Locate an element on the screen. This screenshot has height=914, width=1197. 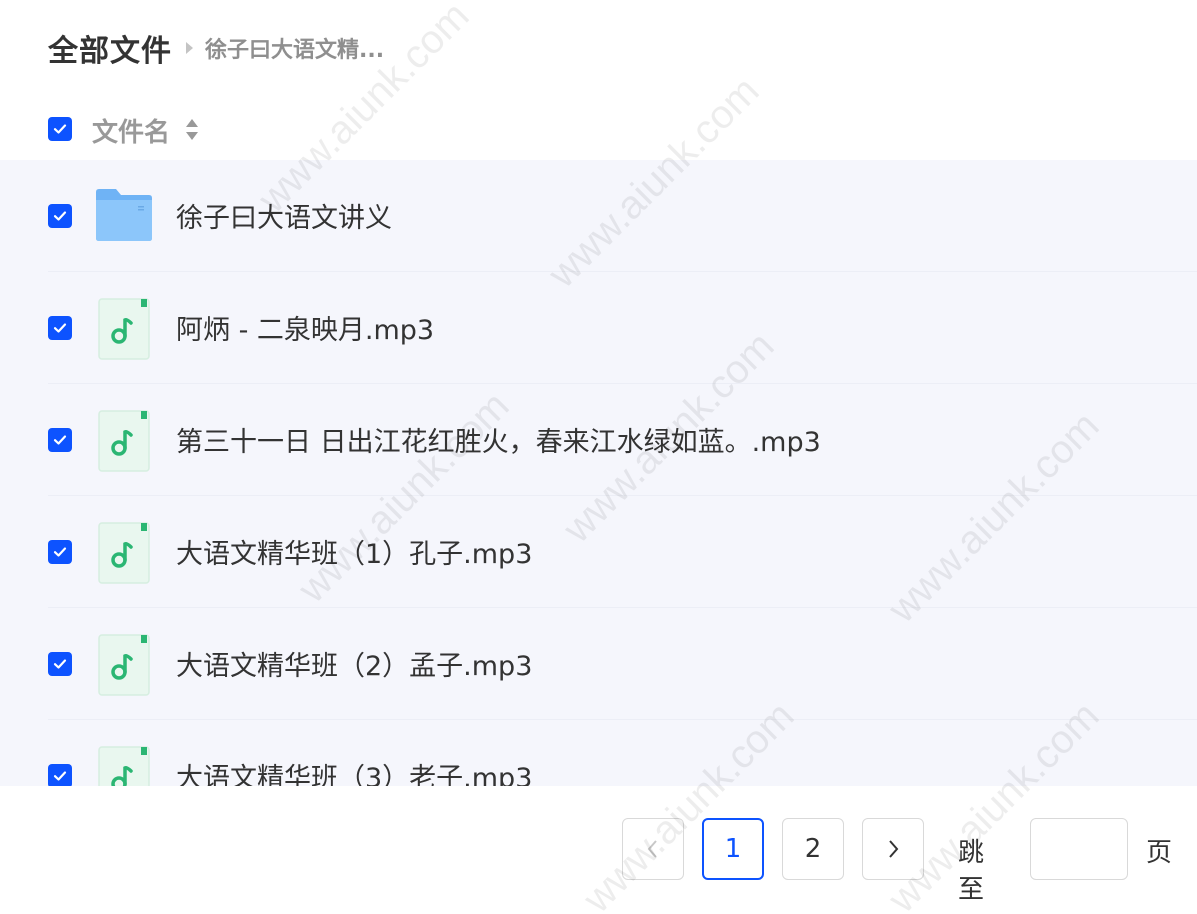
sort-icon is located at coordinates (192, 130).